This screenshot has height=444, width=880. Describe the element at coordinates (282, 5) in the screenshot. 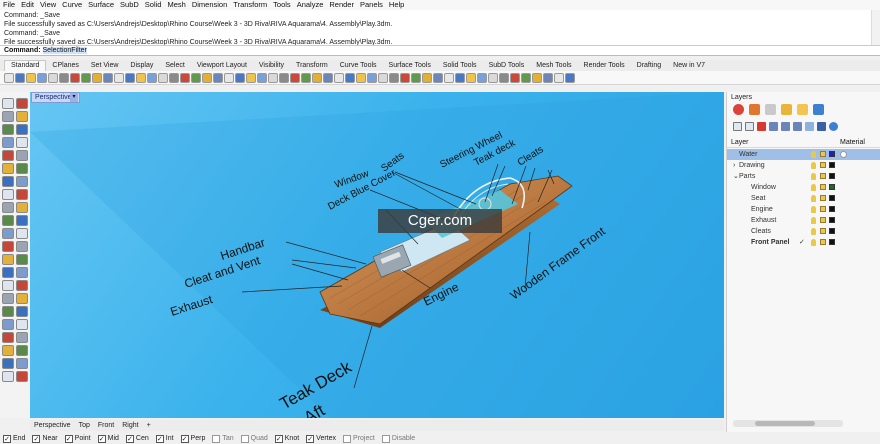

I see `menu-item-tools: Tools` at that location.